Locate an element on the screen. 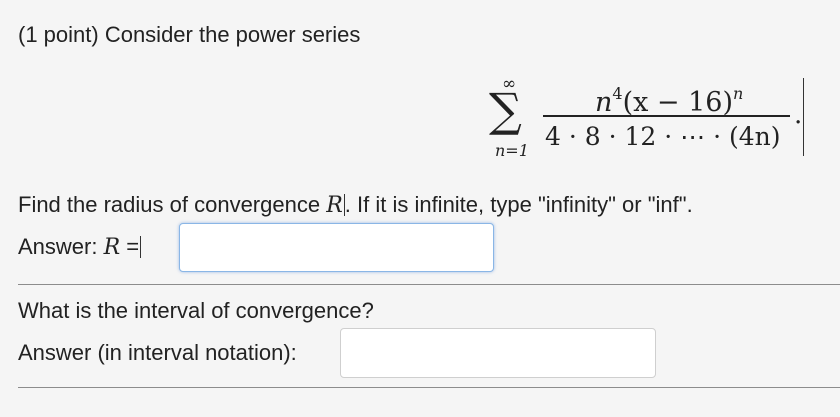 Image resolution: width=840 pixels, height=417 pixels. series-end-punctuation: . is located at coordinates (798, 115).